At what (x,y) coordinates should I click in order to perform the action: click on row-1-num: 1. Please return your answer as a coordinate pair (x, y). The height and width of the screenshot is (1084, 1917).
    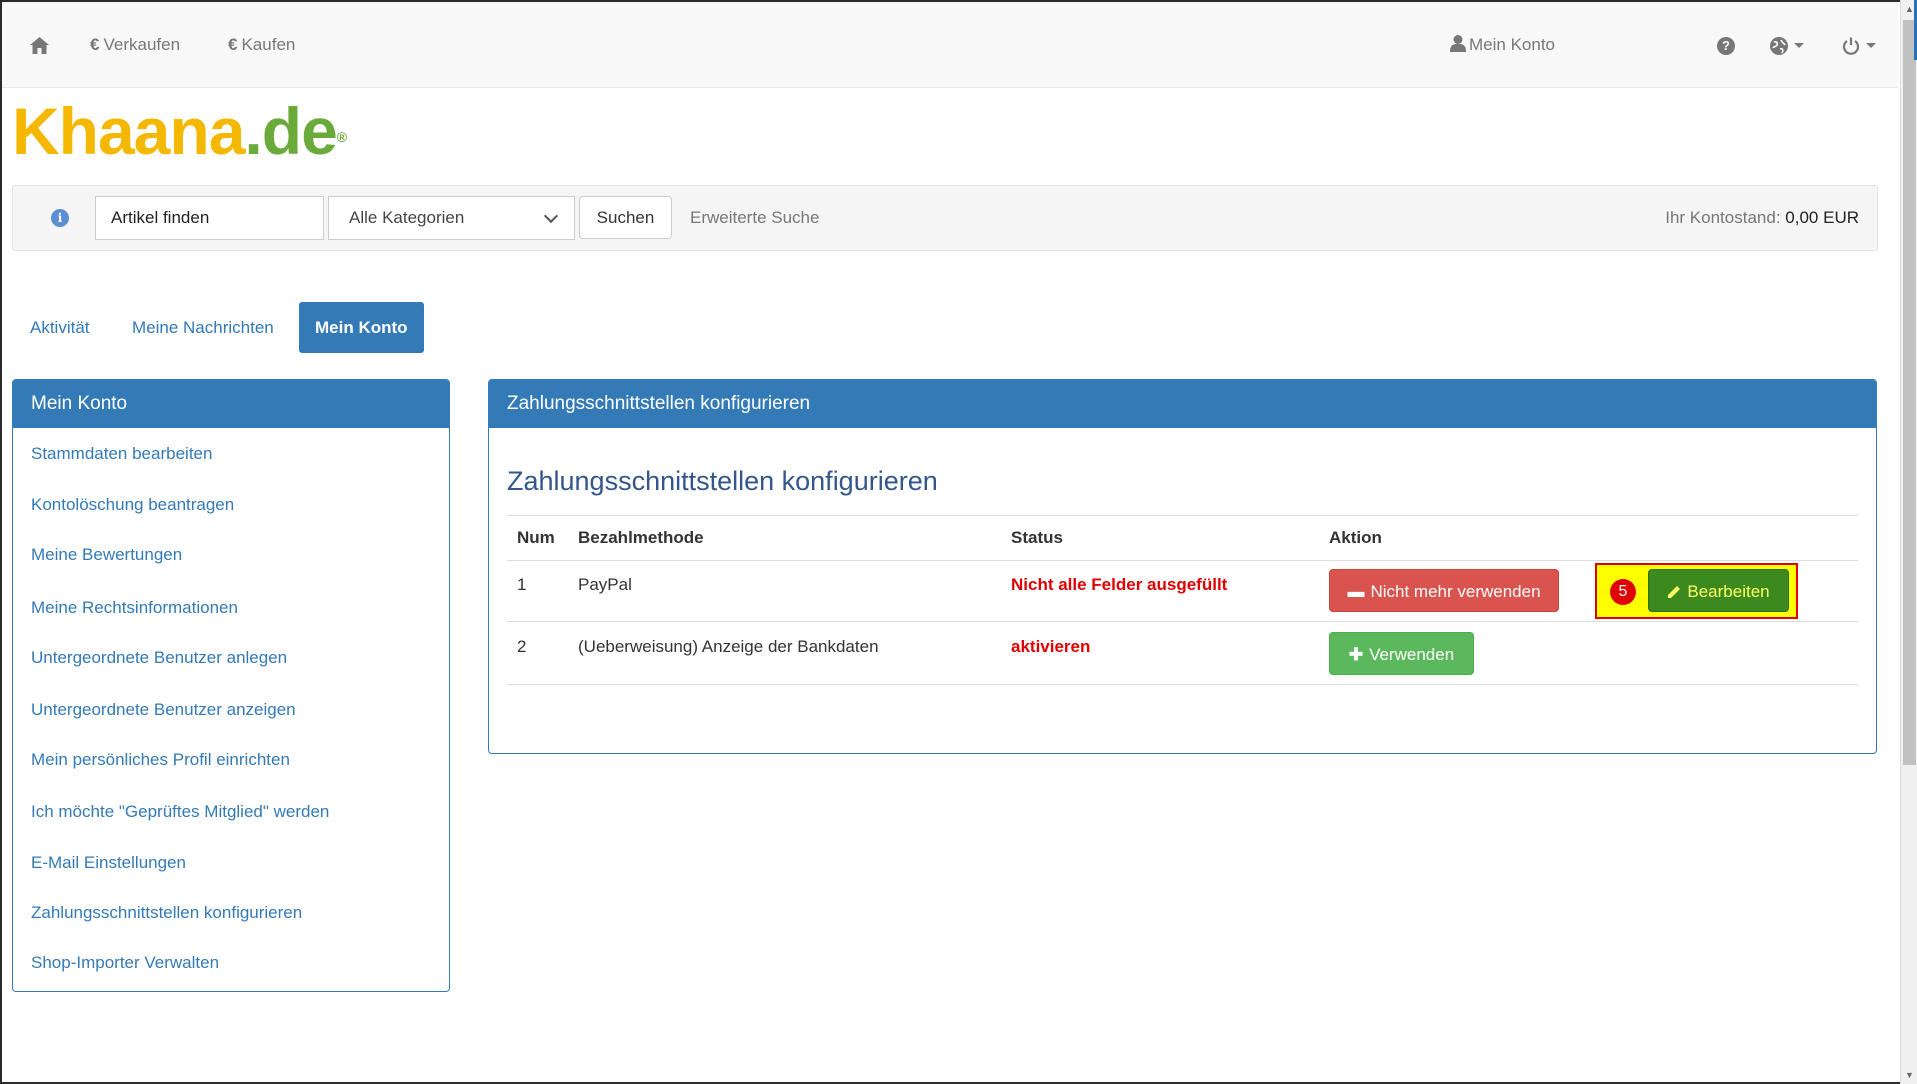
    Looking at the image, I should click on (522, 584).